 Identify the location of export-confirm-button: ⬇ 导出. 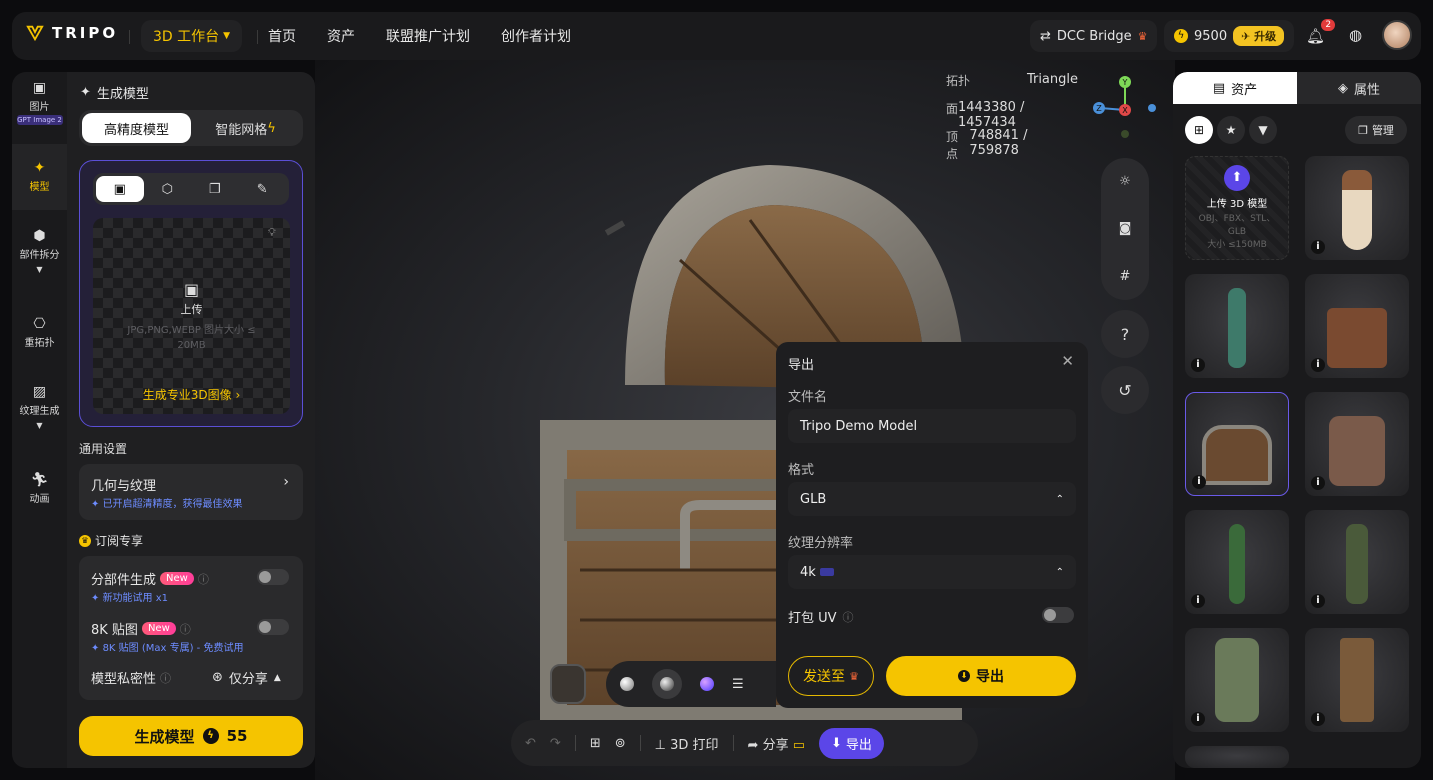
(981, 676).